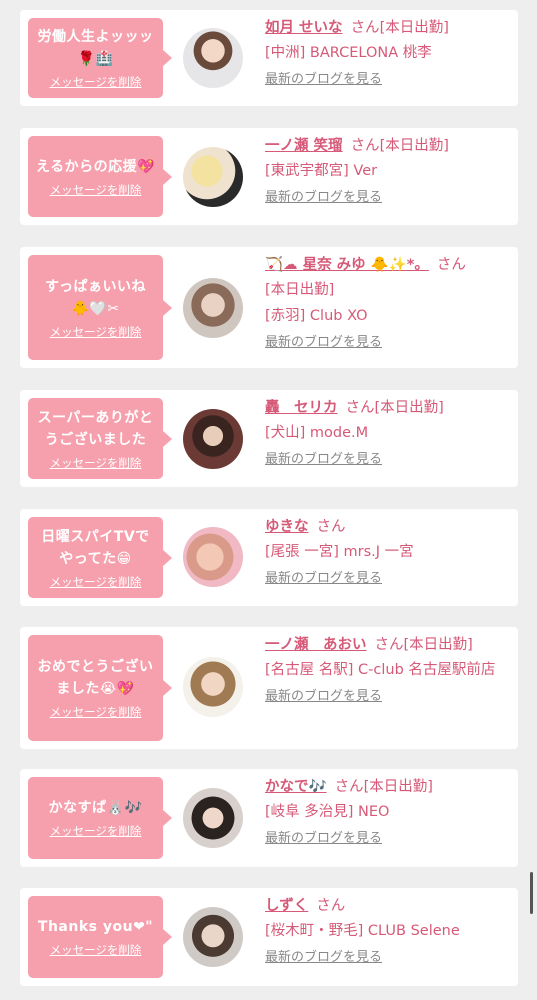 This screenshot has width=537, height=1000. What do you see at coordinates (100, 937) in the screenshot?
I see `message-bubble: Thanks you❤" メッセージを削除` at bounding box center [100, 937].